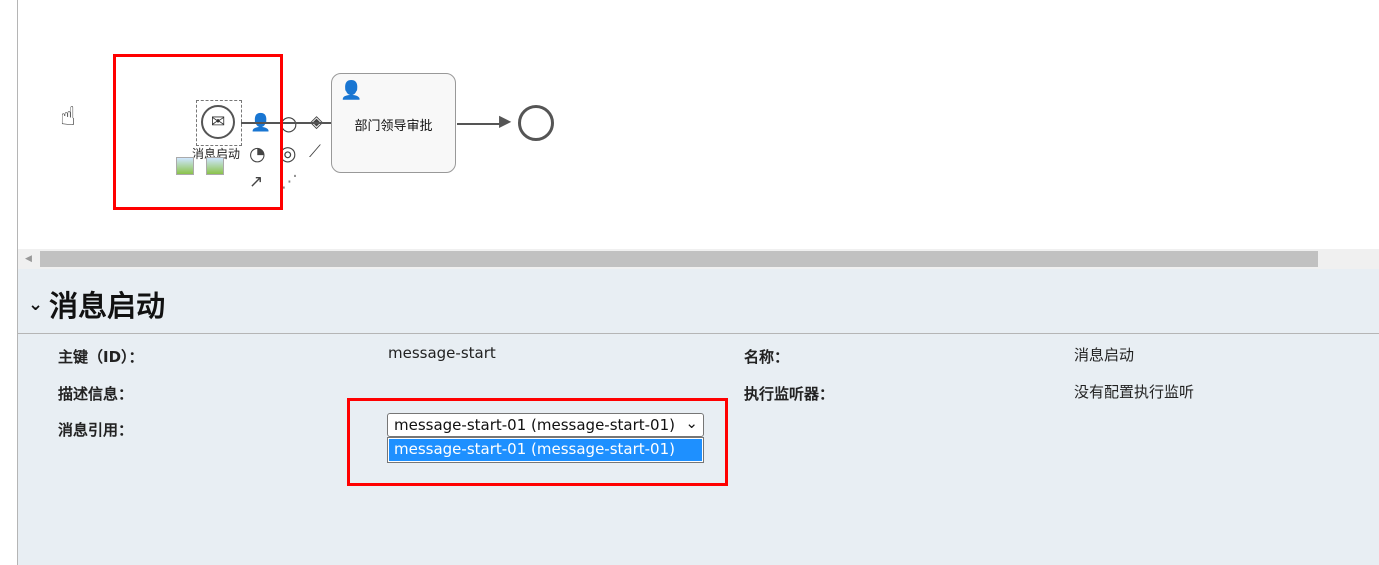 The height and width of the screenshot is (565, 1379). I want to click on name-label: 名称：, so click(767, 357).